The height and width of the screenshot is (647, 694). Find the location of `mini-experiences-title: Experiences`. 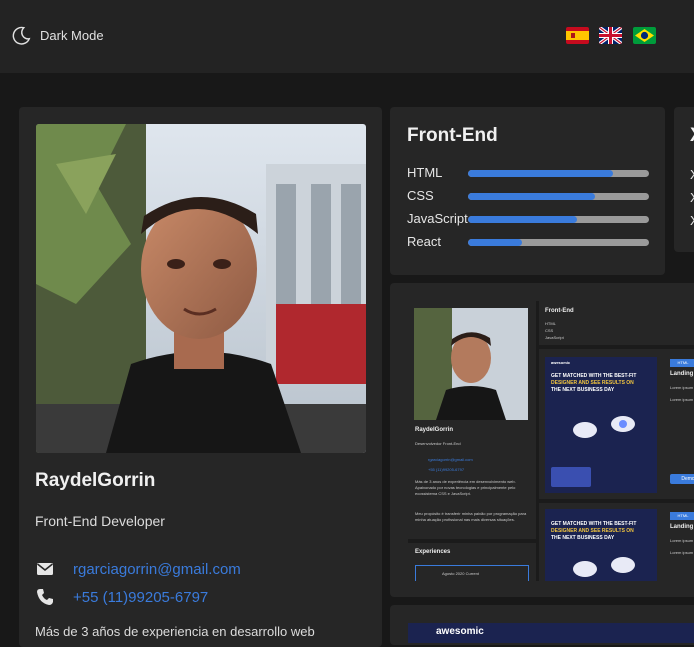

mini-experiences-title: Experiences is located at coordinates (433, 552).